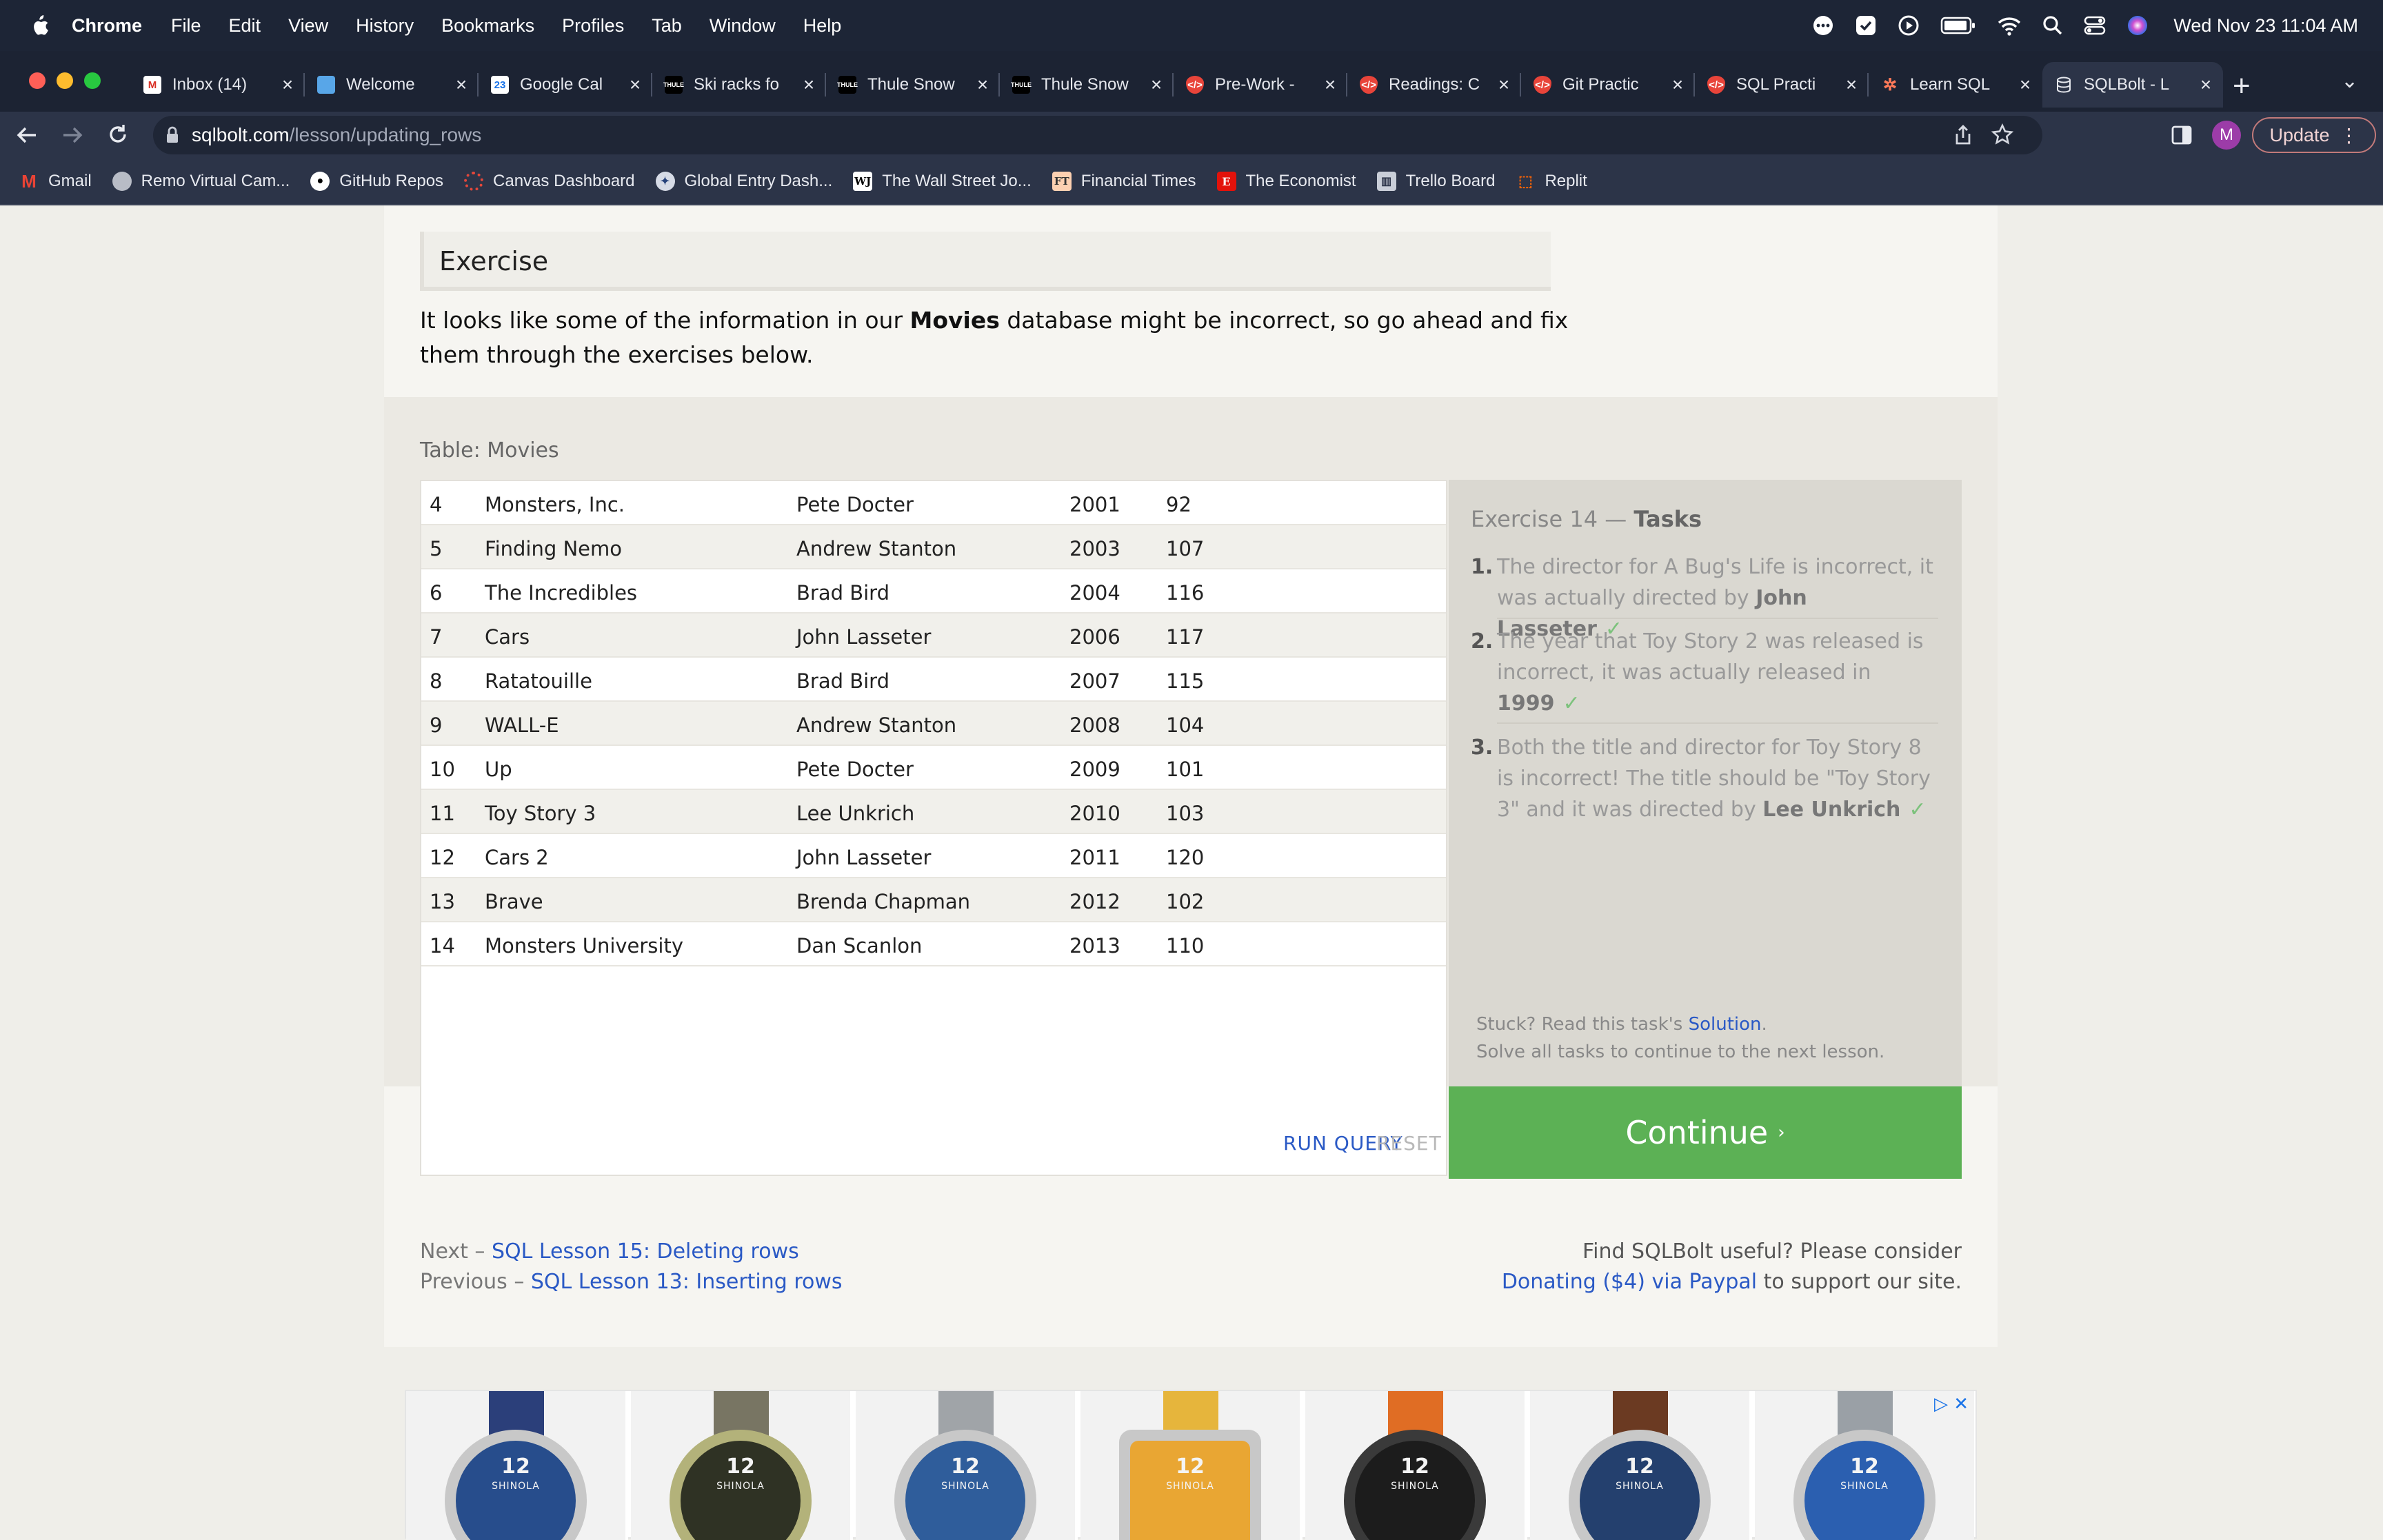 The image size is (2383, 1540). Describe the element at coordinates (822, 26) in the screenshot. I see `menu-help: Help` at that location.